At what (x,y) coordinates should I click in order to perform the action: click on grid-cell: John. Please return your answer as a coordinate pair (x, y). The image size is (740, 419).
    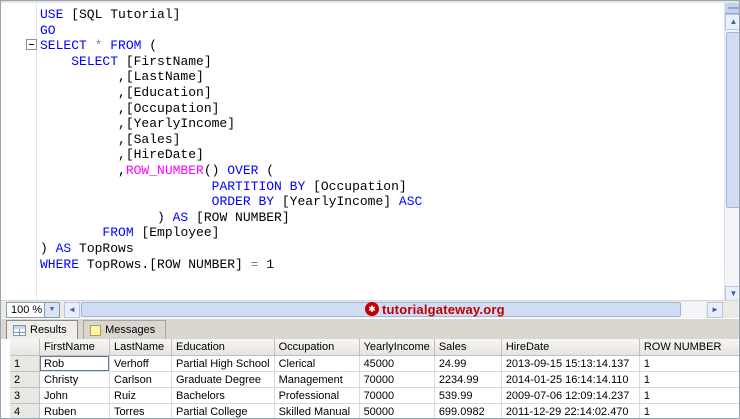
    Looking at the image, I should click on (75, 396).